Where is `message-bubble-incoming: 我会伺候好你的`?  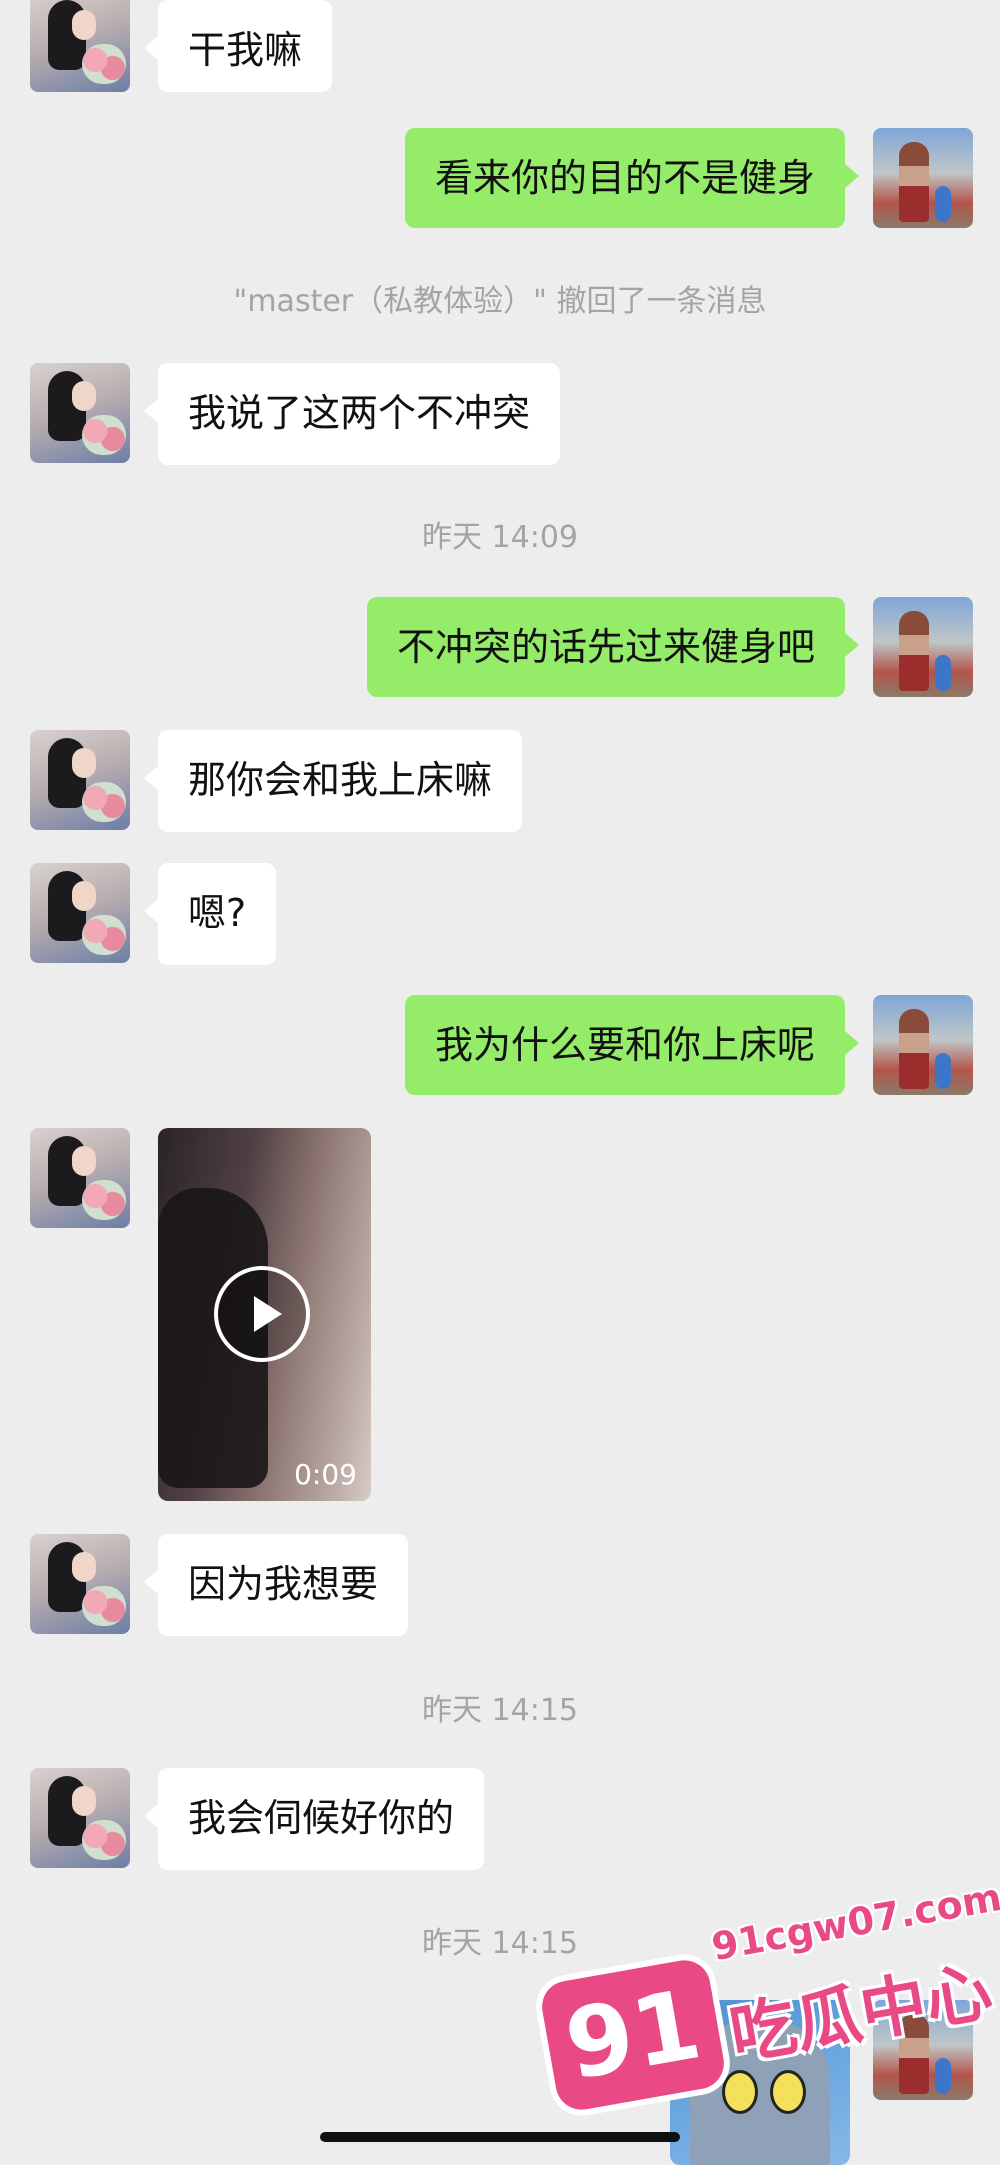
message-bubble-incoming: 我会伺候好你的 is located at coordinates (314, 1819).